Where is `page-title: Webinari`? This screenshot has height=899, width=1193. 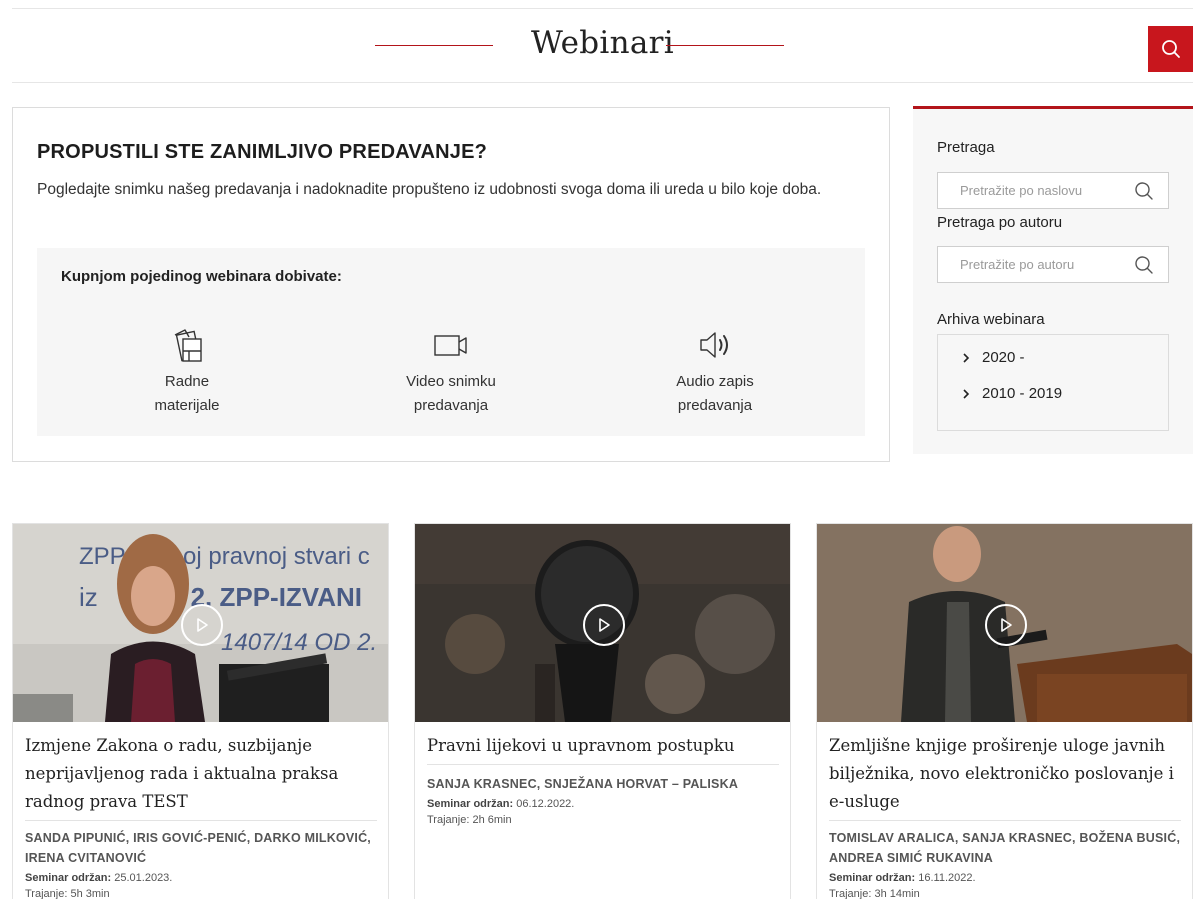
page-title: Webinari is located at coordinates (602, 43).